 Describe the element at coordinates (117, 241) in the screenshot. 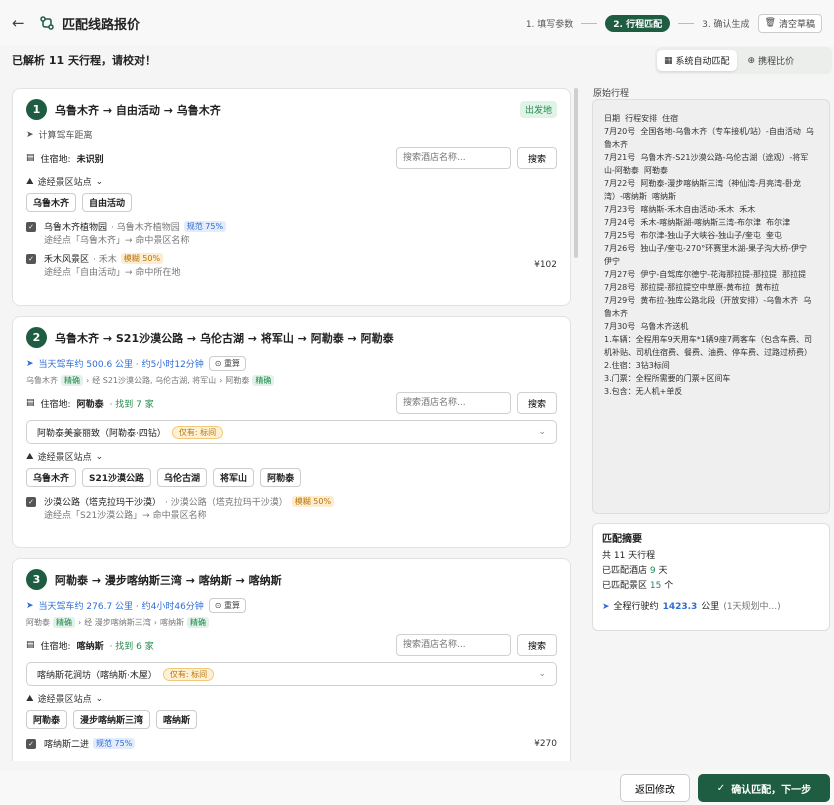

I see `poi-note: 途经点「乌鲁木齐」→ 命中景区名称` at that location.